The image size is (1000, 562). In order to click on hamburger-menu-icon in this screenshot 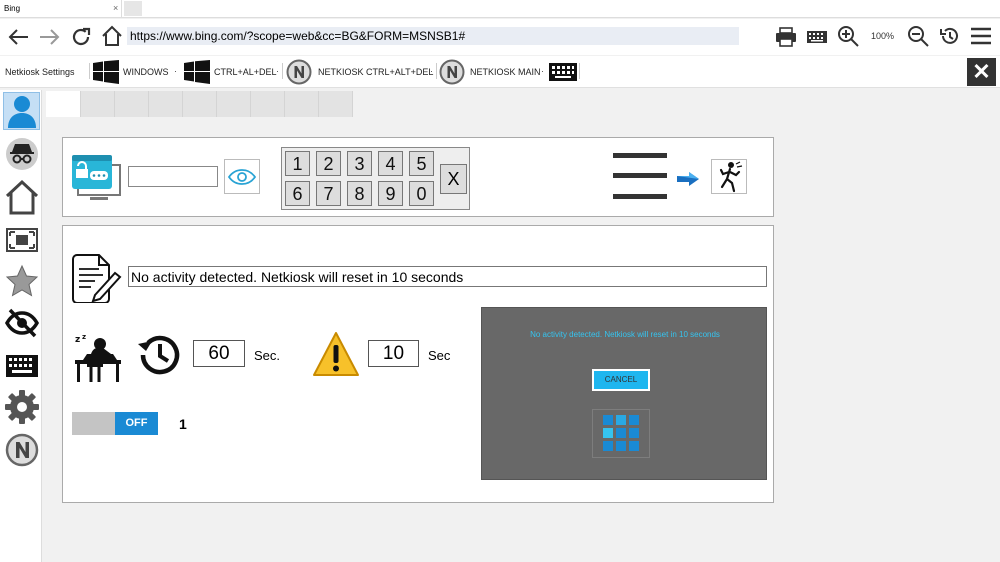, I will do `click(640, 178)`.